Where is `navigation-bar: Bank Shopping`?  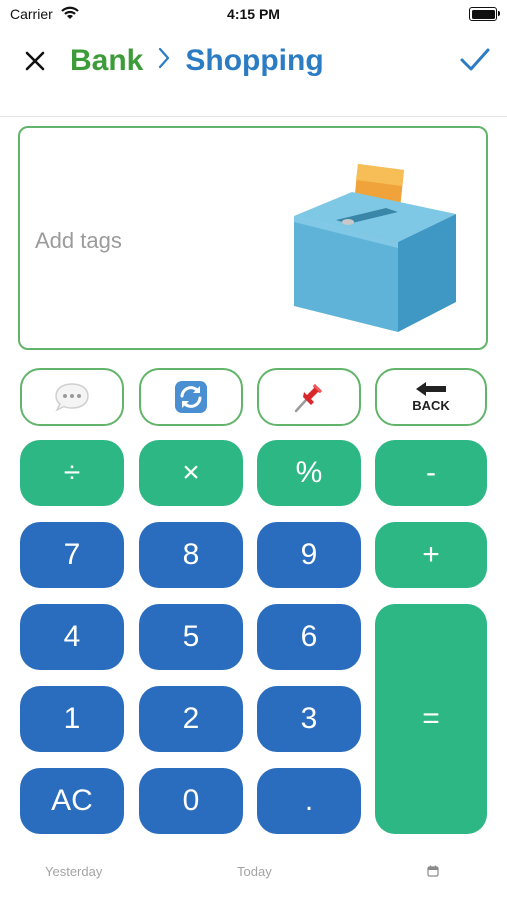
navigation-bar: Bank Shopping is located at coordinates (253, 72).